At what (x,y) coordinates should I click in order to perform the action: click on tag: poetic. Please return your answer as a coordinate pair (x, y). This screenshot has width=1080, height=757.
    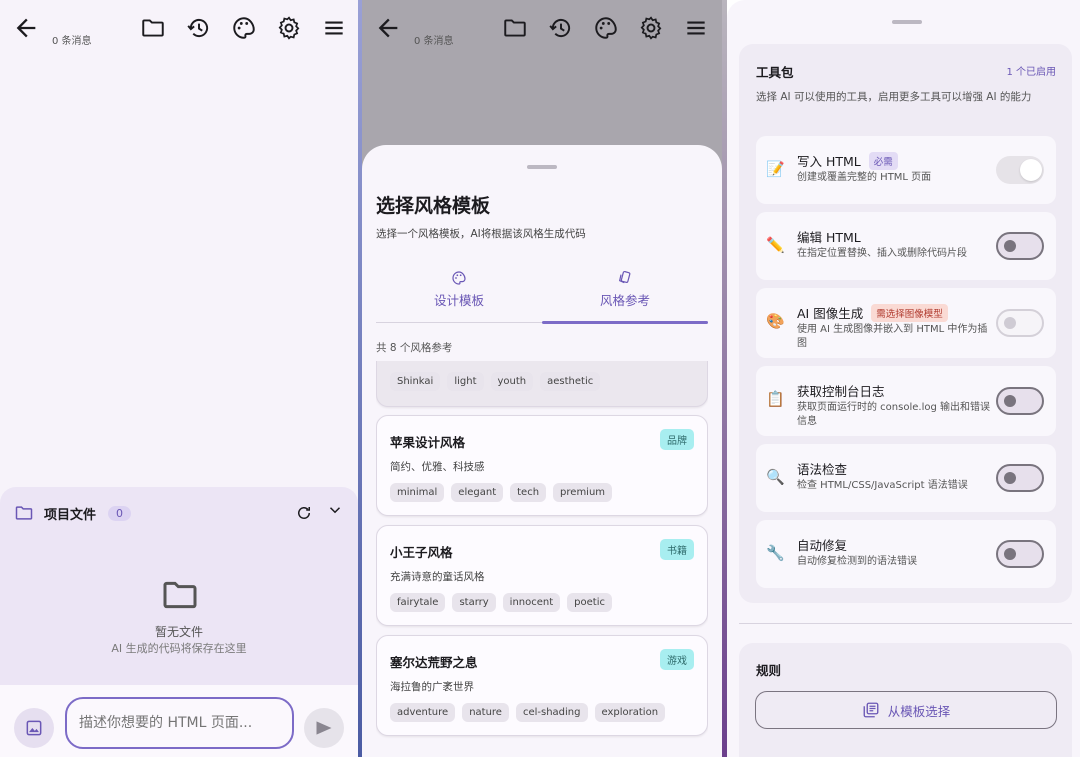
    Looking at the image, I should click on (589, 602).